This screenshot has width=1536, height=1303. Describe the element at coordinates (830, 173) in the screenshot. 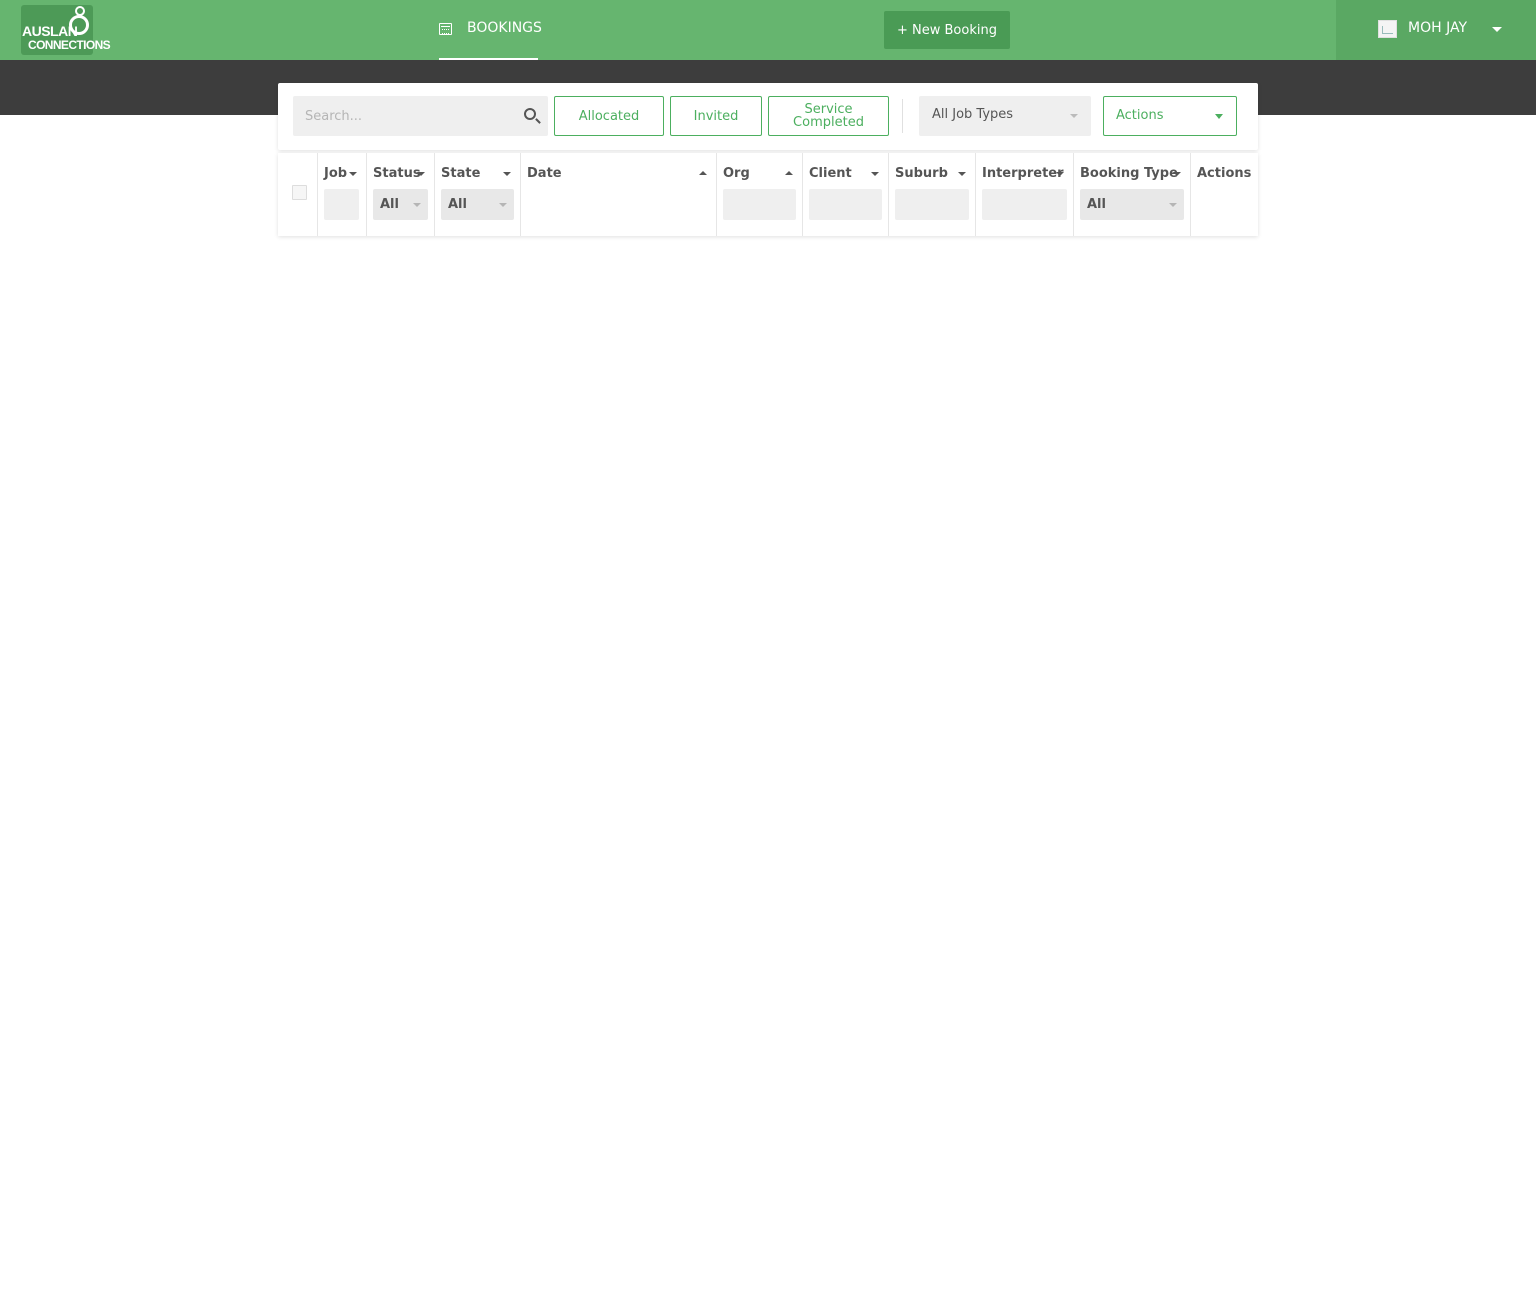

I see `column-header-client: Client` at that location.